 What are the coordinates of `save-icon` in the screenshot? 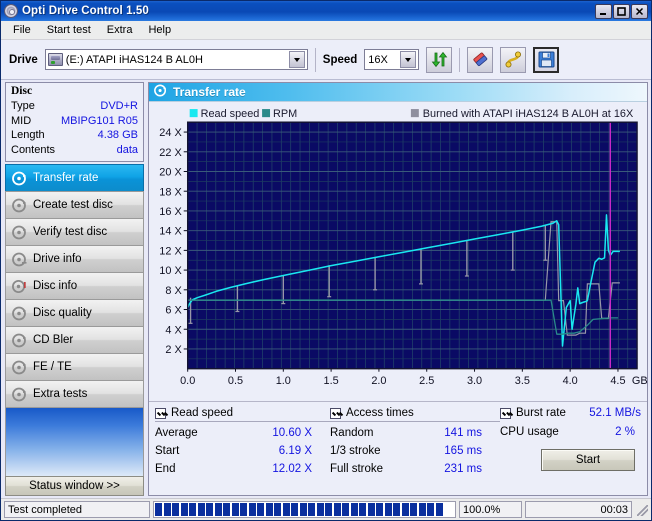 It's located at (546, 59).